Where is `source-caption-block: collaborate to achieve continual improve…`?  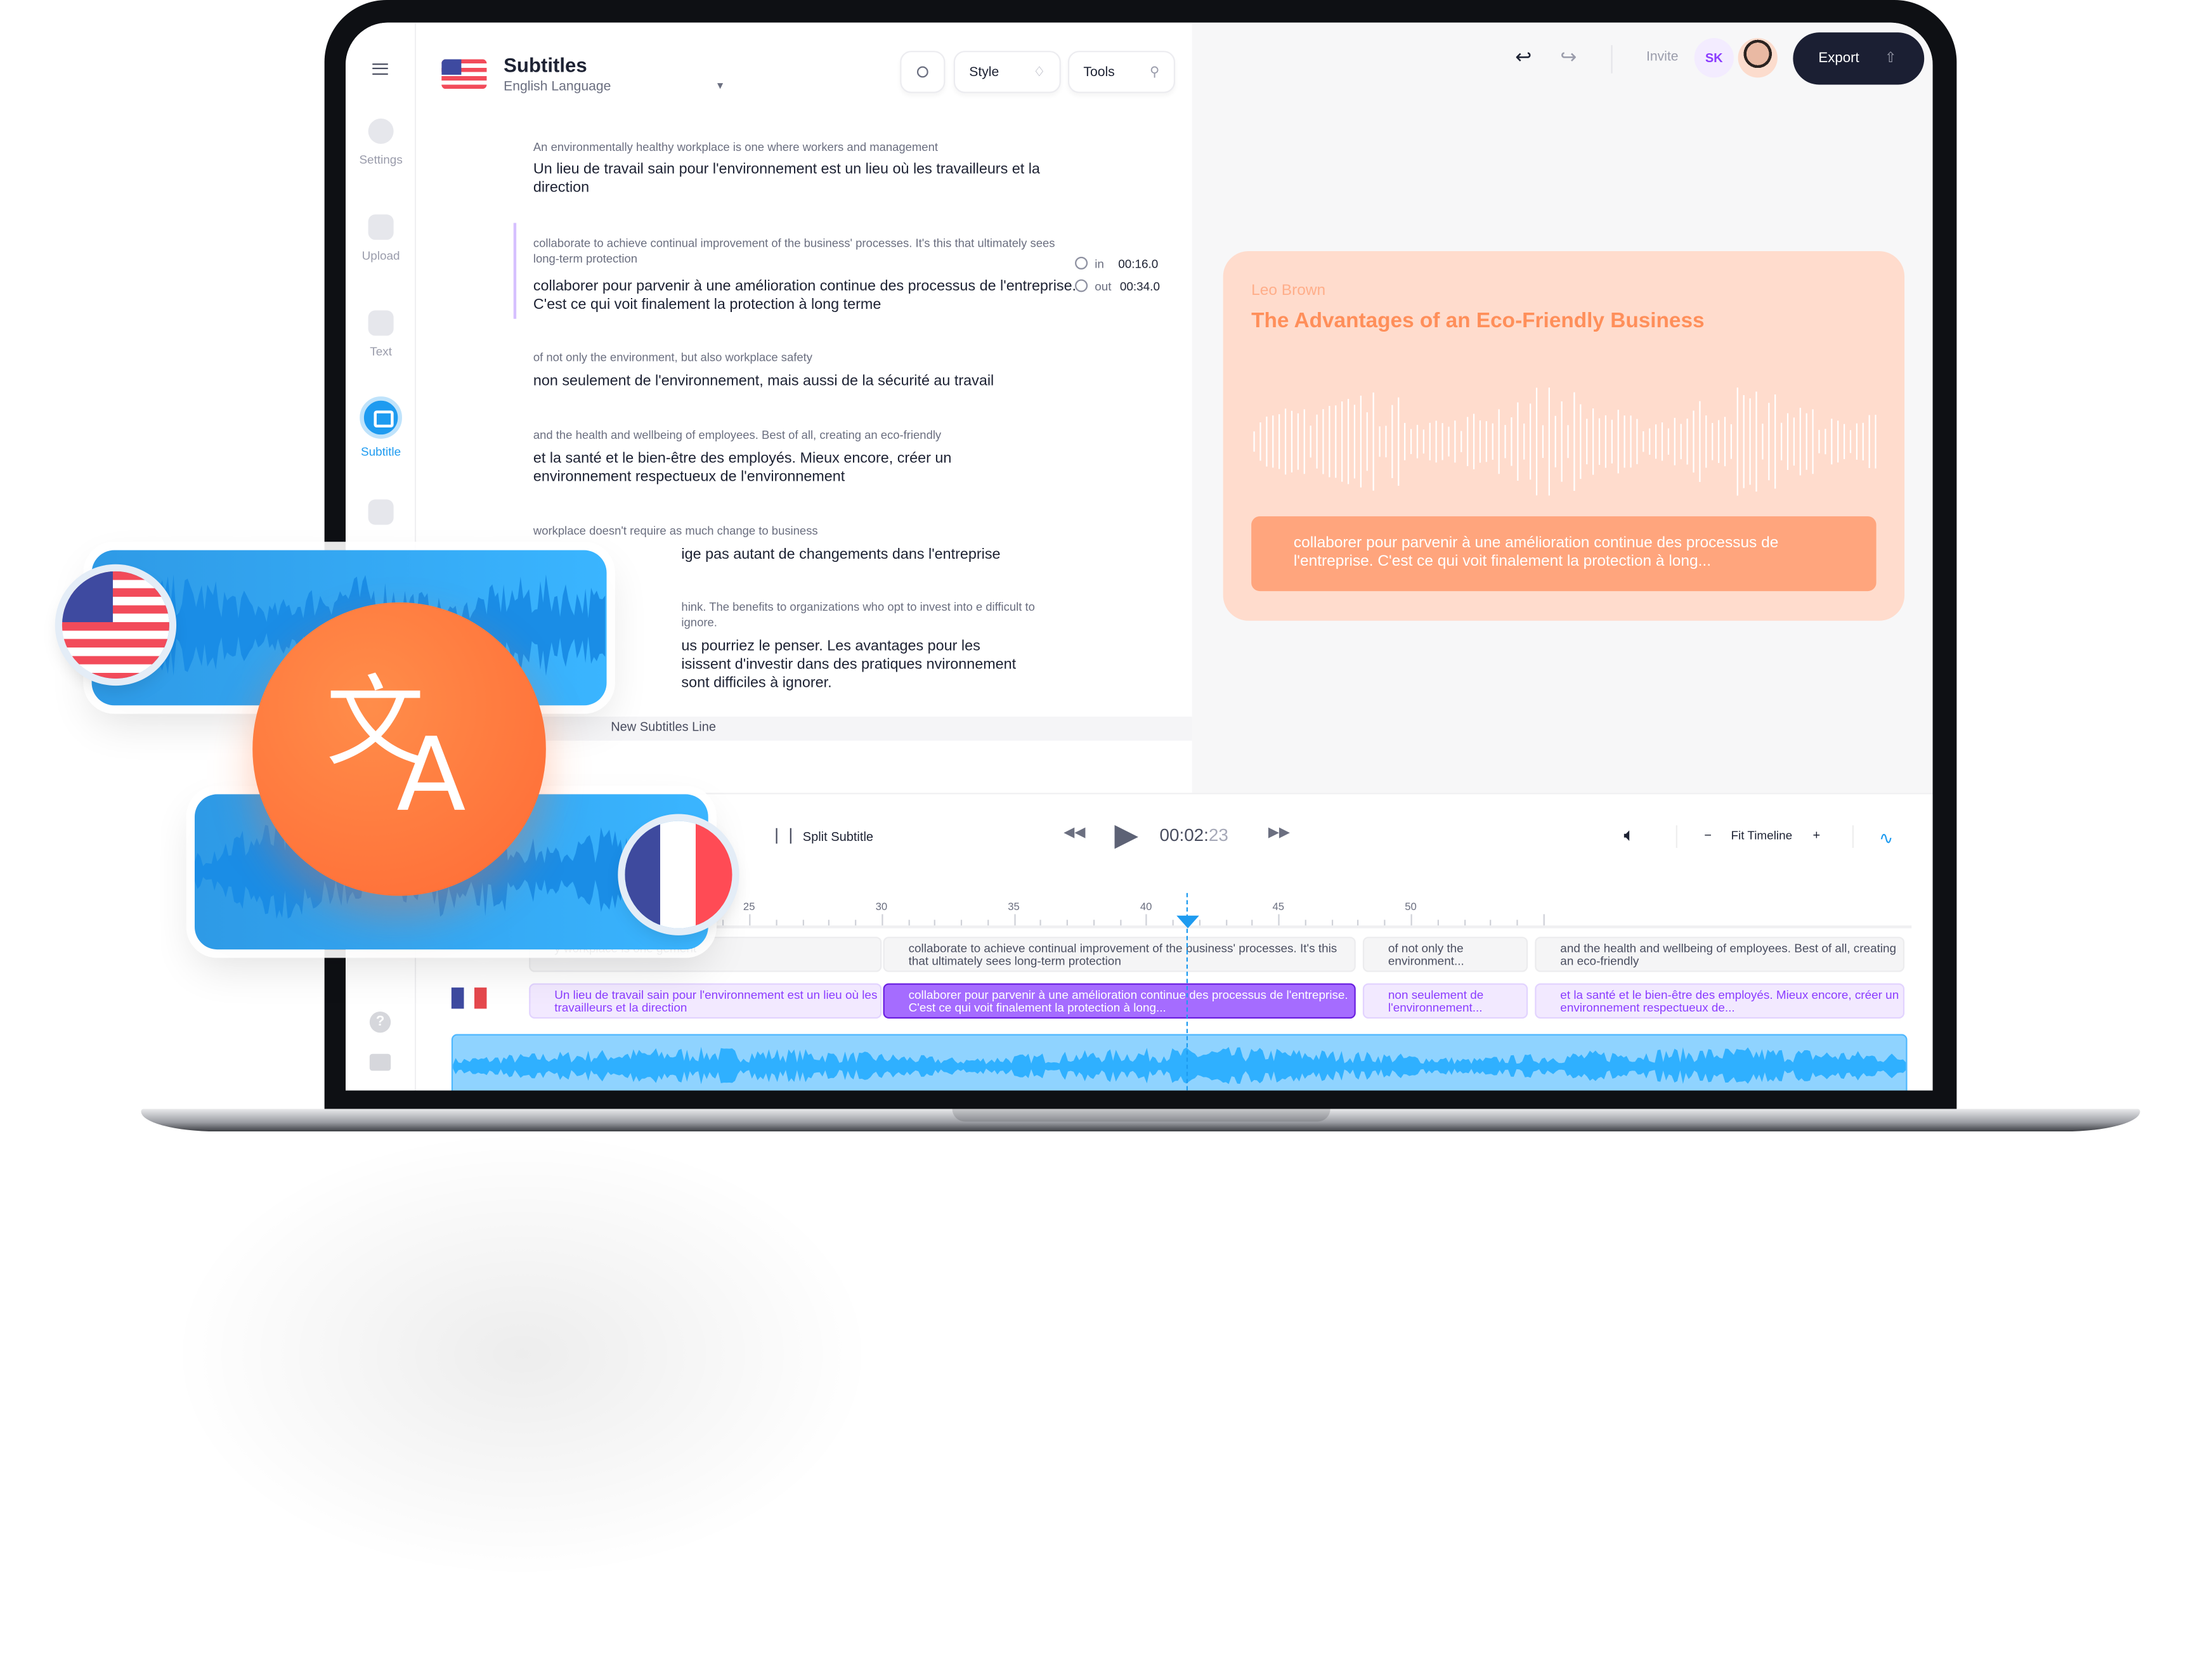 source-caption-block: collaborate to achieve continual improve… is located at coordinates (1119, 954).